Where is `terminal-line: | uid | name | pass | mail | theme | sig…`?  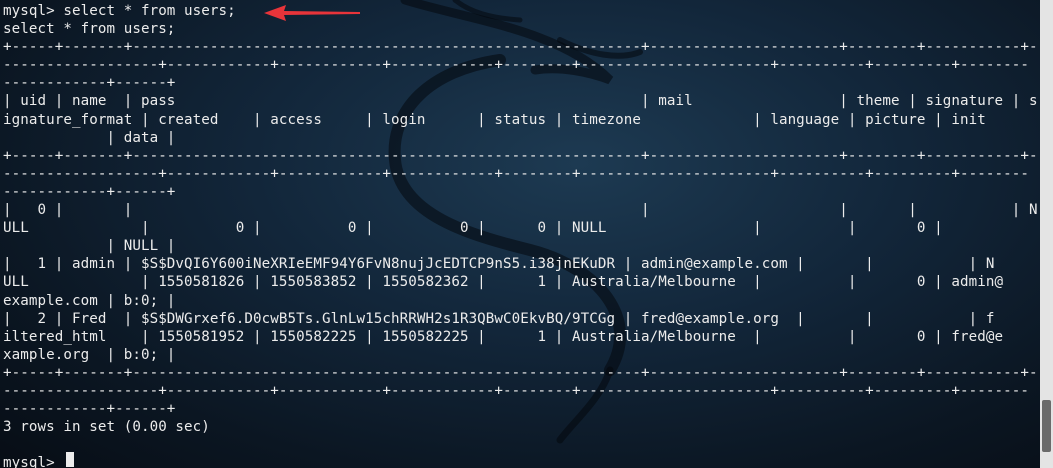 terminal-line: | uid | name | pass | mail | theme | sig… is located at coordinates (520, 101).